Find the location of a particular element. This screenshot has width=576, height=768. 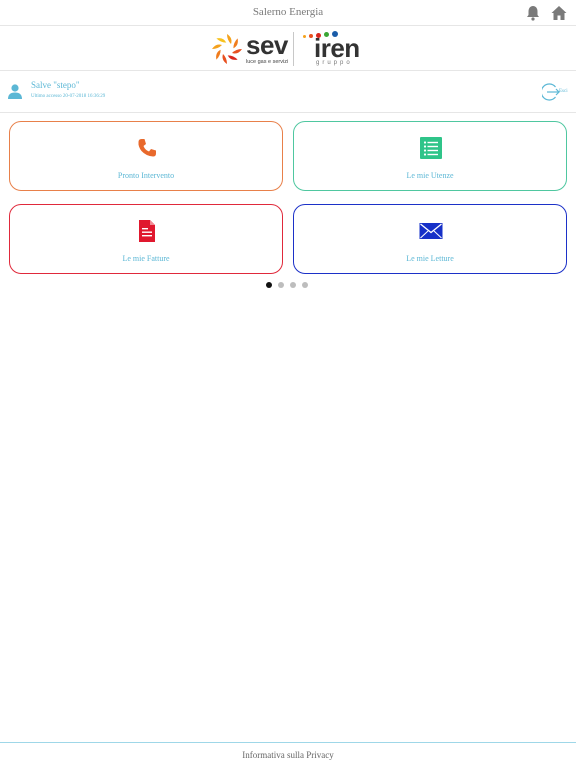

app-title: Salerno Energia is located at coordinates (288, 12).